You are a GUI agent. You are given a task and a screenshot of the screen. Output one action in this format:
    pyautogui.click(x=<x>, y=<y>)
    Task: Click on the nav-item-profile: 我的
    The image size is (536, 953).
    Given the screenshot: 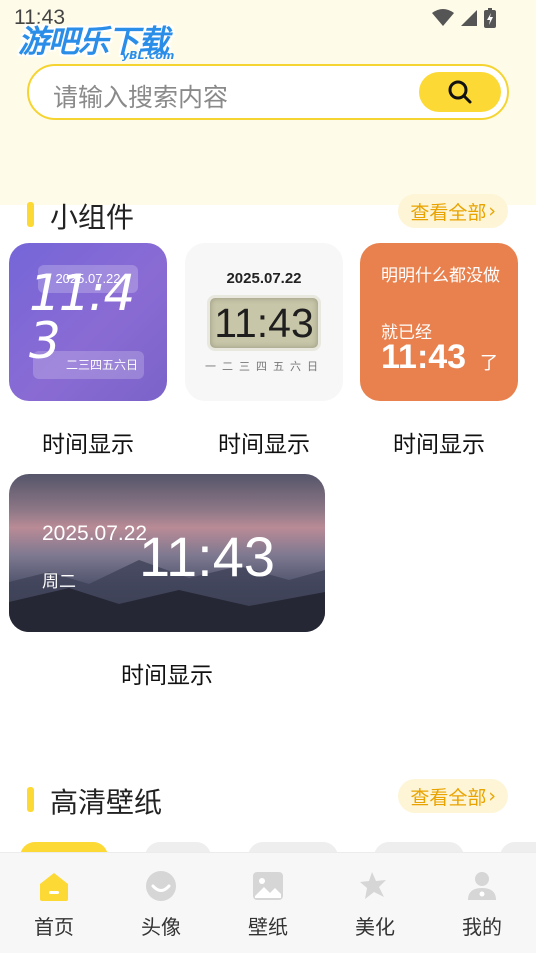 What is the action you would take?
    pyautogui.click(x=482, y=904)
    